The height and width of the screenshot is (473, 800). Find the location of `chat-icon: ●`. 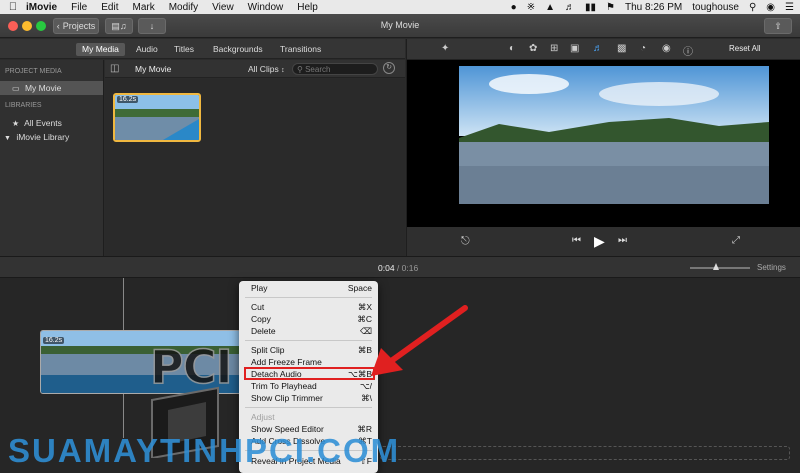

chat-icon: ● is located at coordinates (514, 7).